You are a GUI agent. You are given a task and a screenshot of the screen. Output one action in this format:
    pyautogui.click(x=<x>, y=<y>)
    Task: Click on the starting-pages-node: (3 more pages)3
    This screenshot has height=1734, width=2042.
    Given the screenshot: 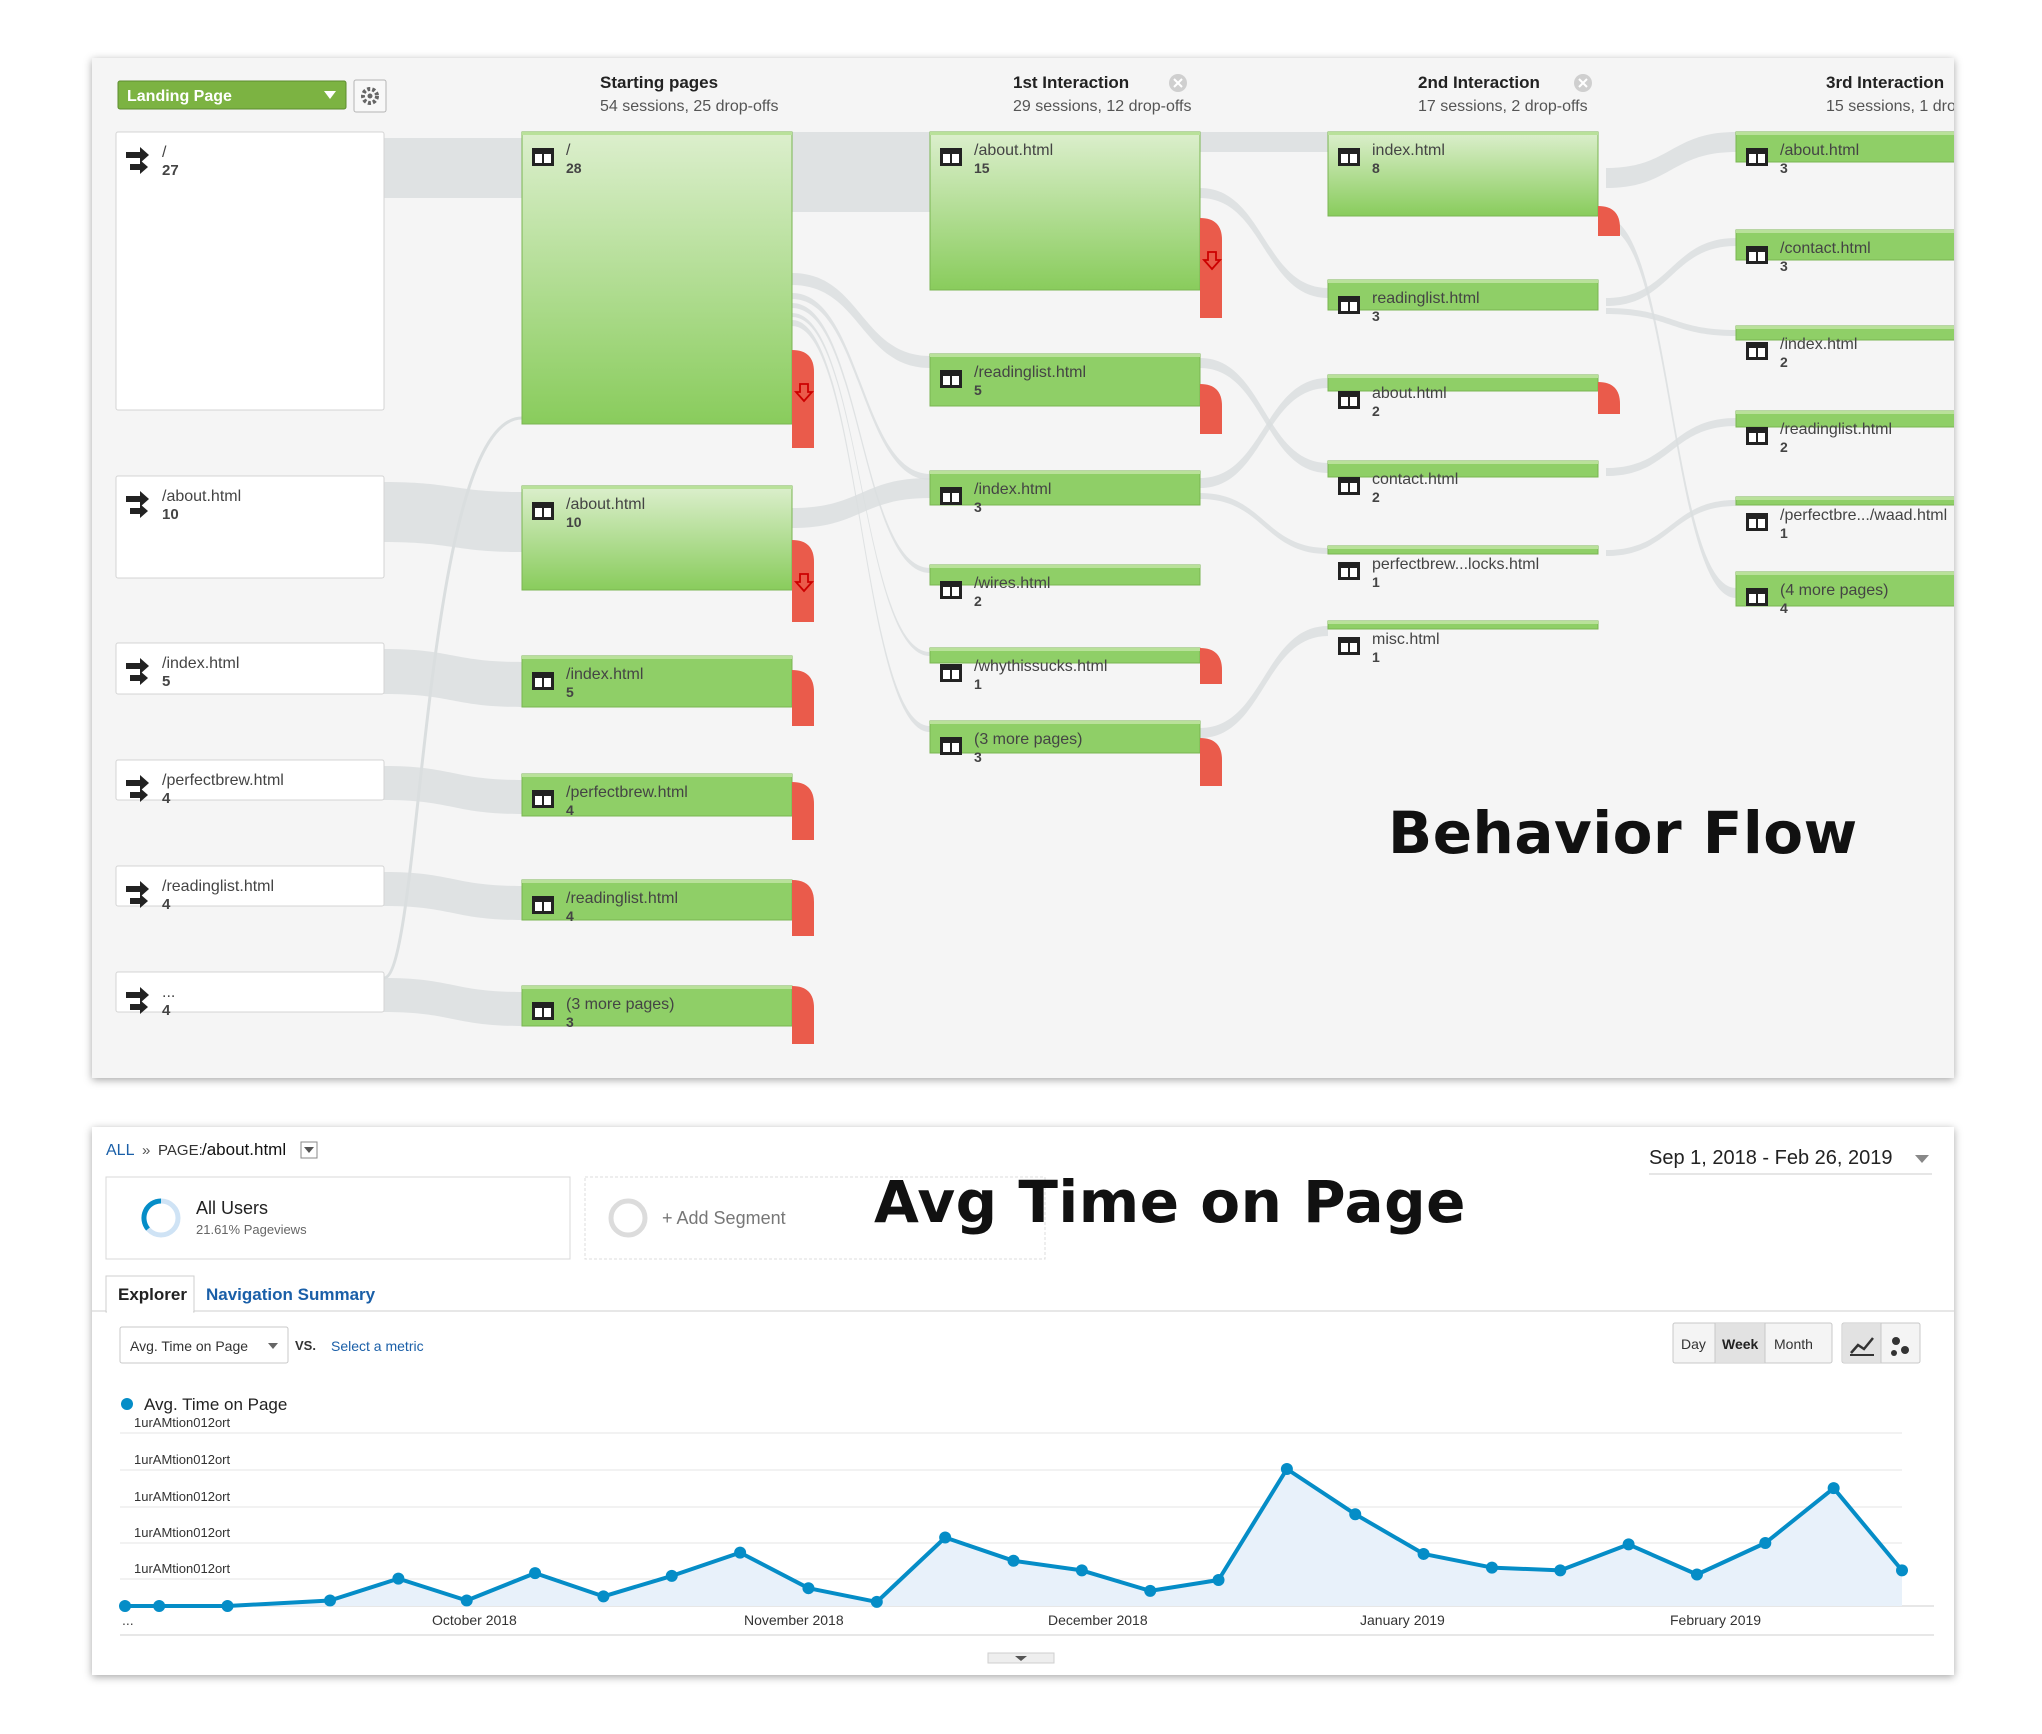 What is the action you would take?
    pyautogui.click(x=667, y=1014)
    